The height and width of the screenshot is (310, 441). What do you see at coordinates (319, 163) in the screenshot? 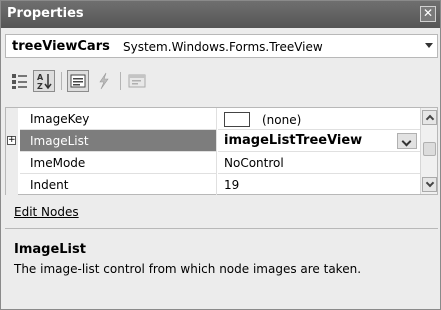
I see `property-value-imemode: NoControl` at bounding box center [319, 163].